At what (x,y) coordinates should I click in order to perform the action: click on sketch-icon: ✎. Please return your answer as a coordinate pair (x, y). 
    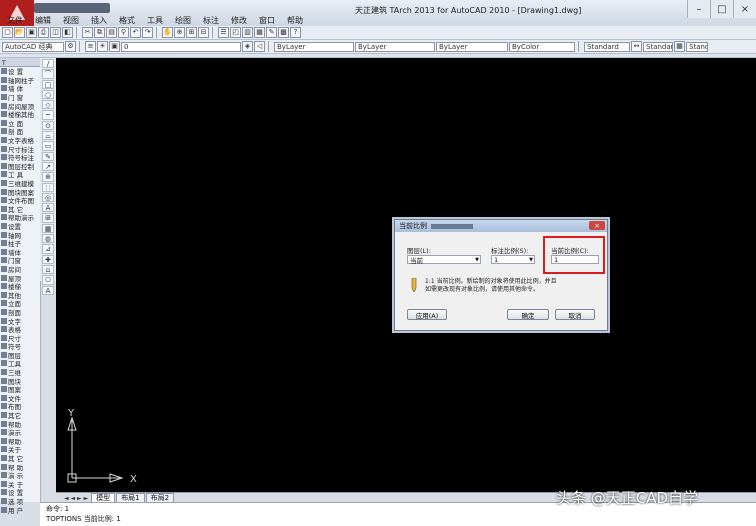
    Looking at the image, I should click on (48, 156).